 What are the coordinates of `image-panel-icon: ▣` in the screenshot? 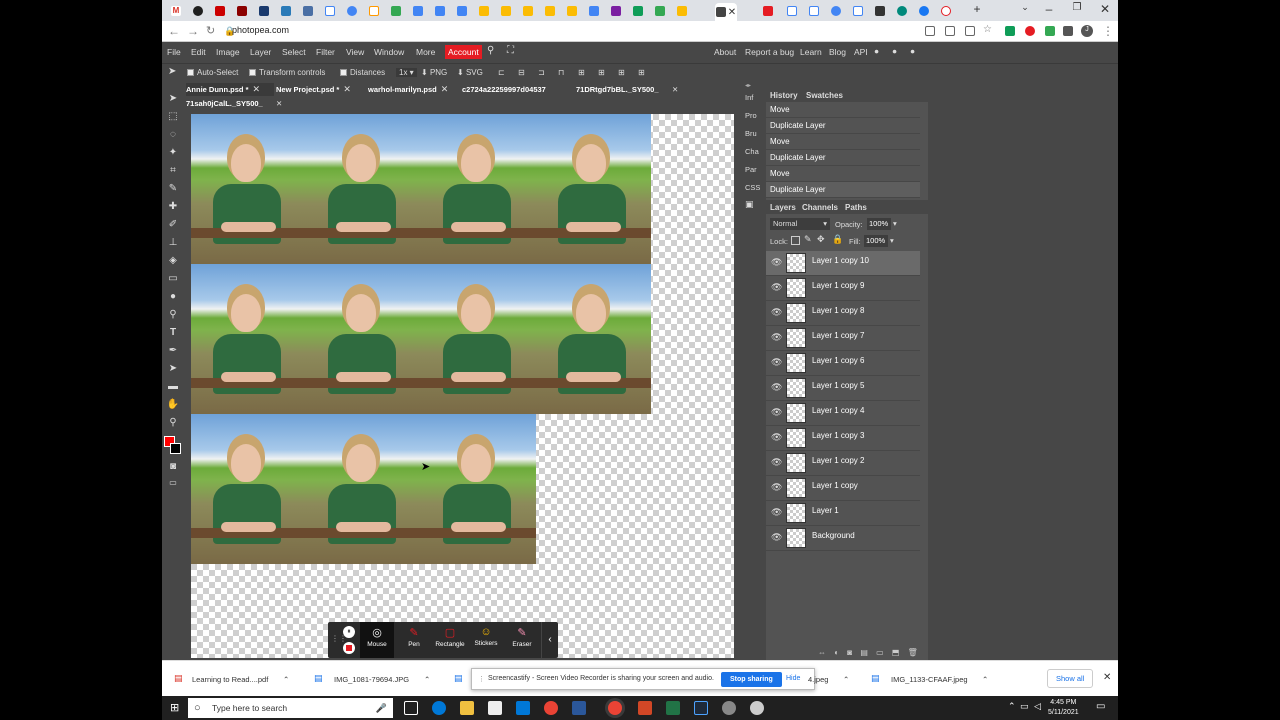 It's located at (749, 204).